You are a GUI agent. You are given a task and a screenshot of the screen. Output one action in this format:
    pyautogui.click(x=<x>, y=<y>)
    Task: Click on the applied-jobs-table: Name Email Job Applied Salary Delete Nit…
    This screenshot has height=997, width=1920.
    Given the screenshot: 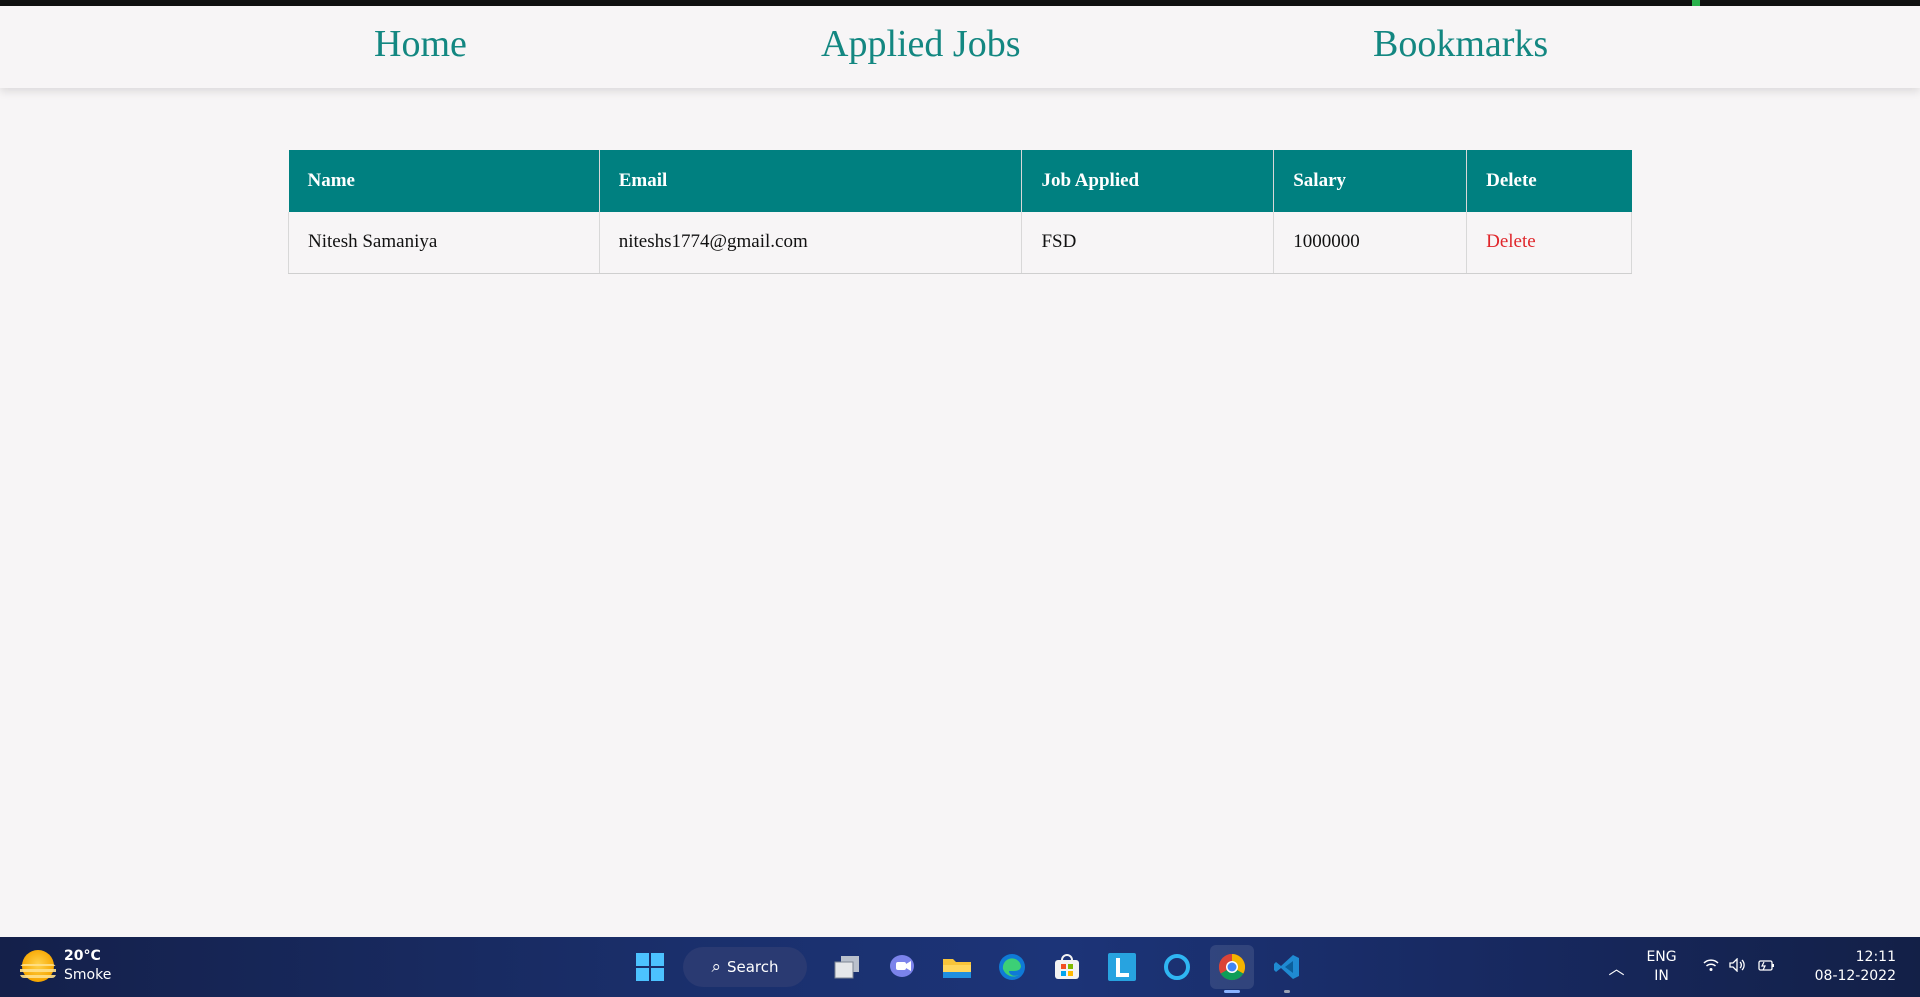 What is the action you would take?
    pyautogui.click(x=960, y=212)
    